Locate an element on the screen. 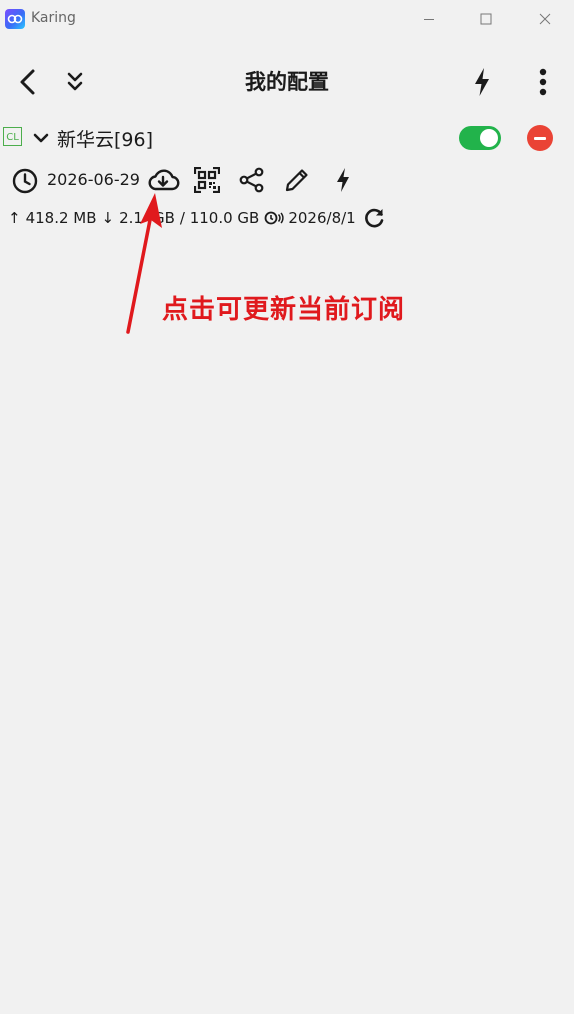 Image resolution: width=574 pixels, height=1014 pixels. qr-code-button is located at coordinates (207, 180).